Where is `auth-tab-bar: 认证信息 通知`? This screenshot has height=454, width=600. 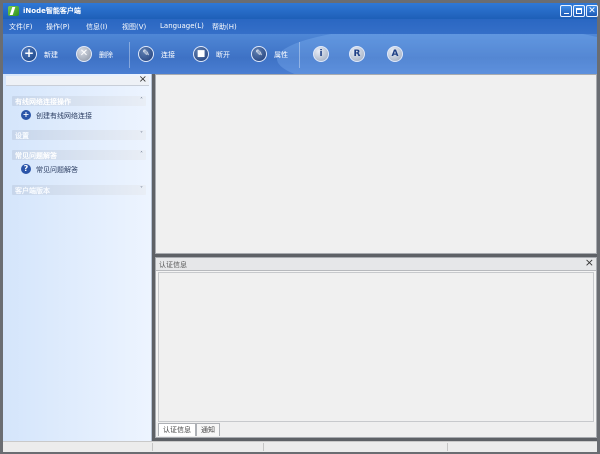
auth-tab-bar: 认证信息 通知 is located at coordinates (376, 429).